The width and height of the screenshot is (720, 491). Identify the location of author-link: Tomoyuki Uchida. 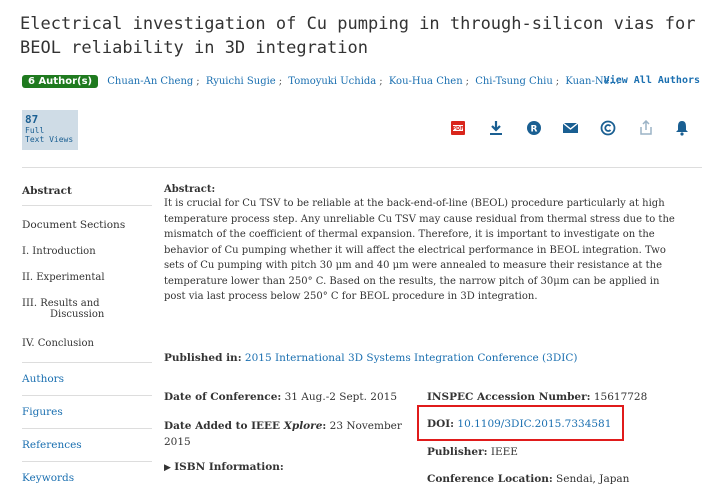
(332, 81).